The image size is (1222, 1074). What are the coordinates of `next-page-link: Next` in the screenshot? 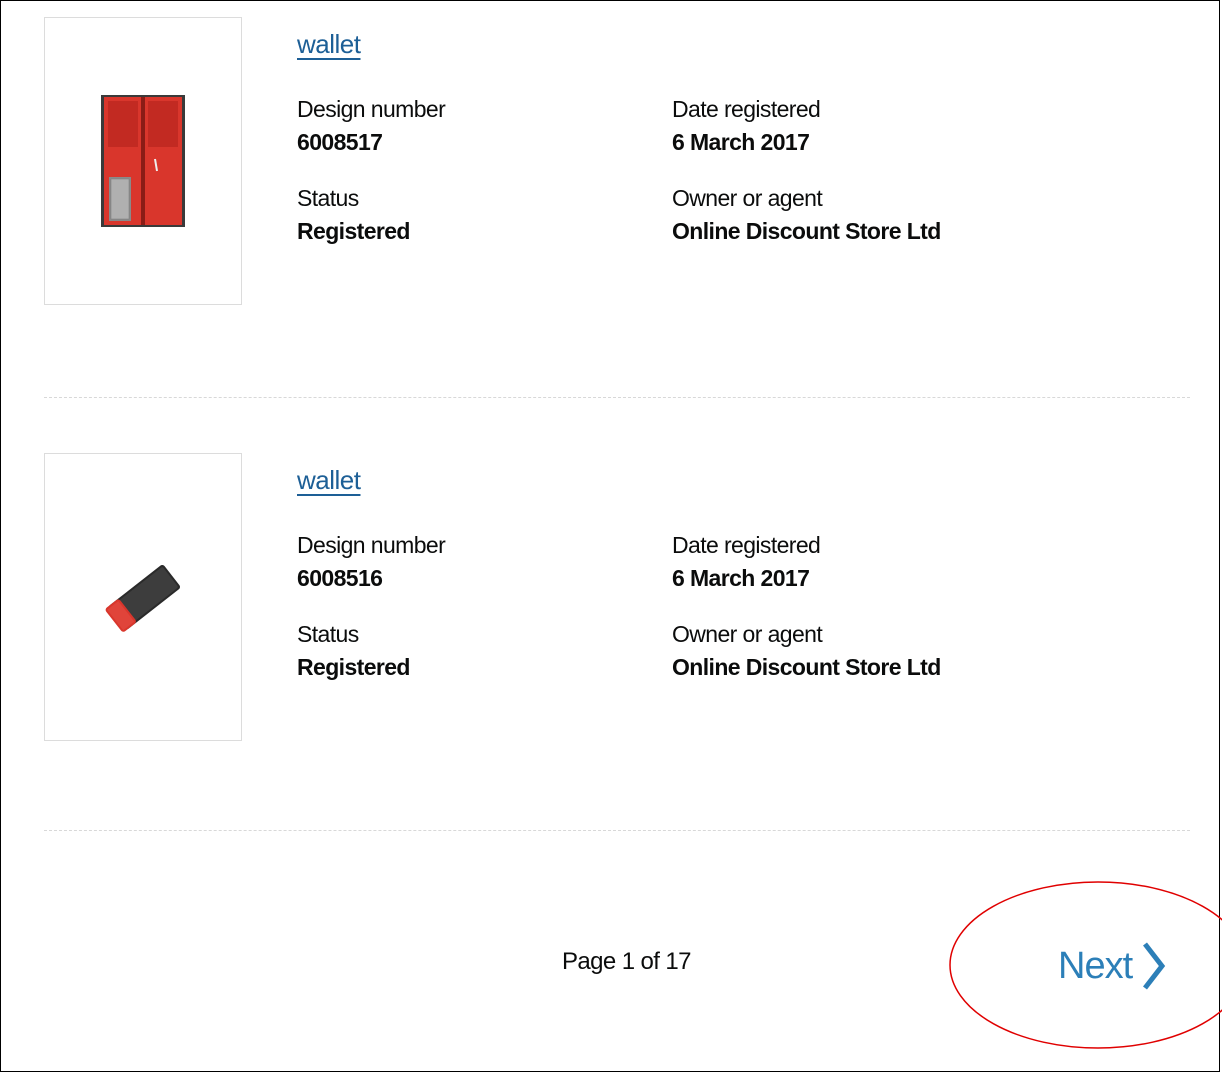 It's located at (1113, 966).